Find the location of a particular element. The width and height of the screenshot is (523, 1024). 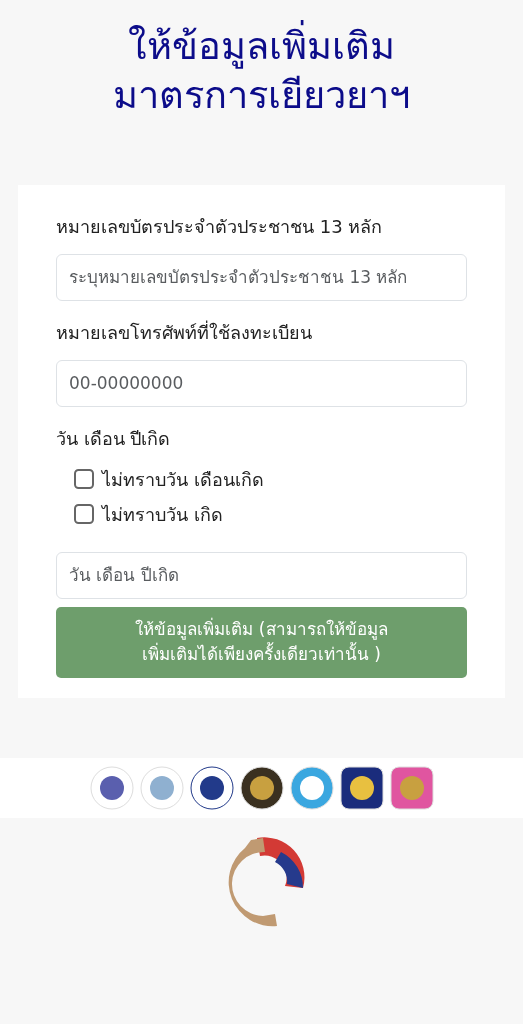

input-field: วัน เดือน ปีเกิด is located at coordinates (261, 575).